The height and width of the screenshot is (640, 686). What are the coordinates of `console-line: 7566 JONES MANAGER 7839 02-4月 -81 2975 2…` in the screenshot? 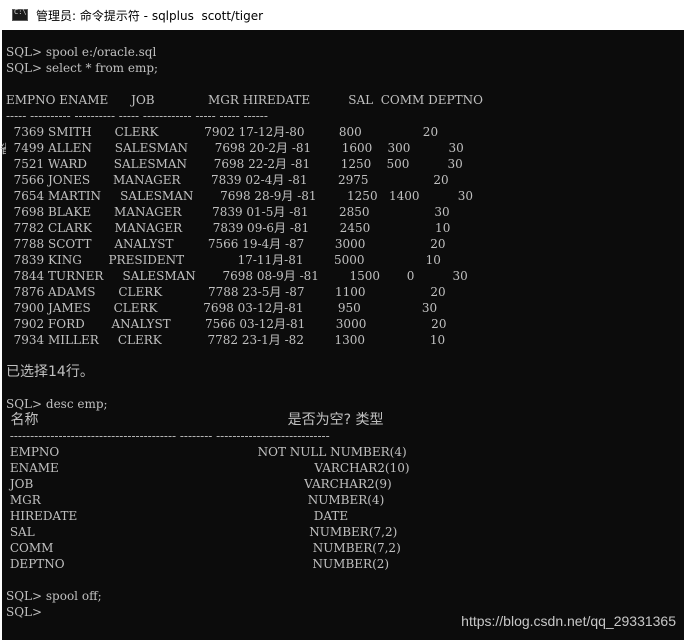 It's located at (227, 180).